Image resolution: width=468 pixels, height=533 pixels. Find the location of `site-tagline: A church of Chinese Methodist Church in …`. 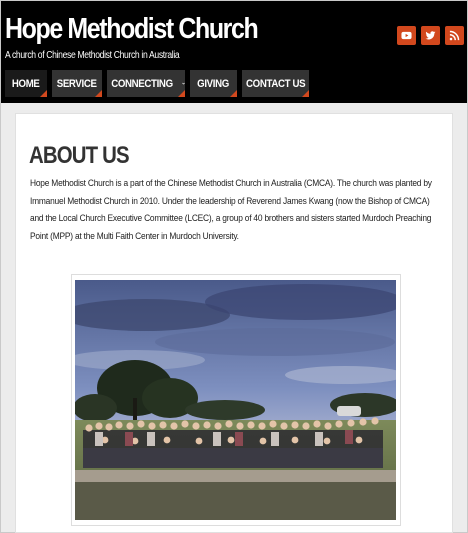

site-tagline: A church of Chinese Methodist Church in … is located at coordinates (92, 55).